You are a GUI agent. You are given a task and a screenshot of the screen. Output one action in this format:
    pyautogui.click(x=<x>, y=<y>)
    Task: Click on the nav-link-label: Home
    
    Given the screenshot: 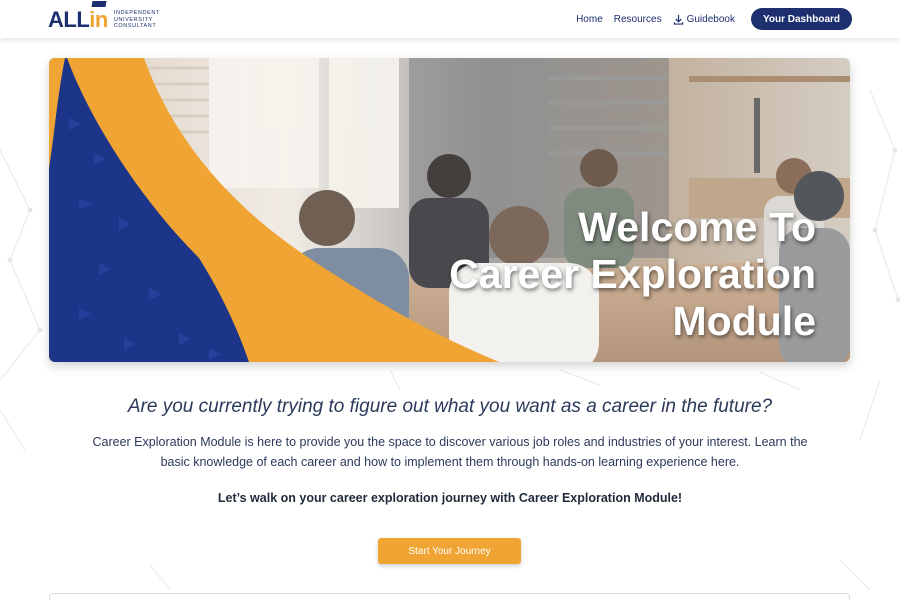 What is the action you would take?
    pyautogui.click(x=589, y=19)
    